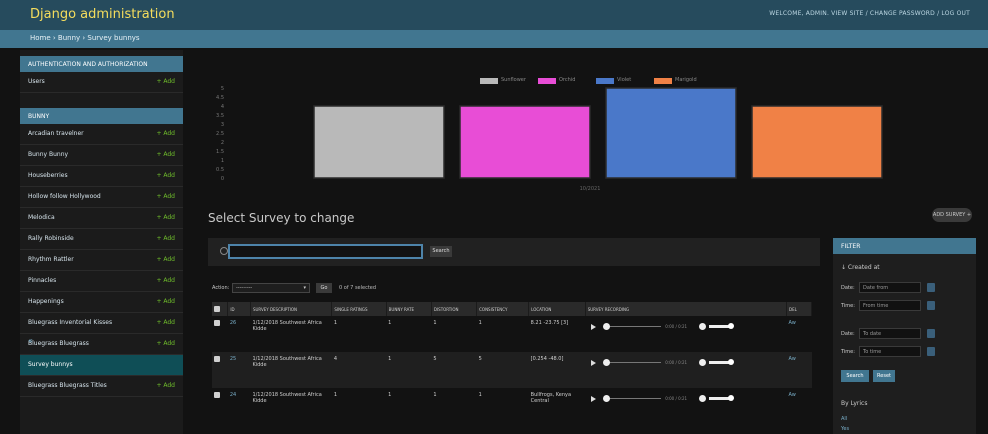  I want to click on sidebar-item-label: Hollow follow Hollywood, so click(64, 196).